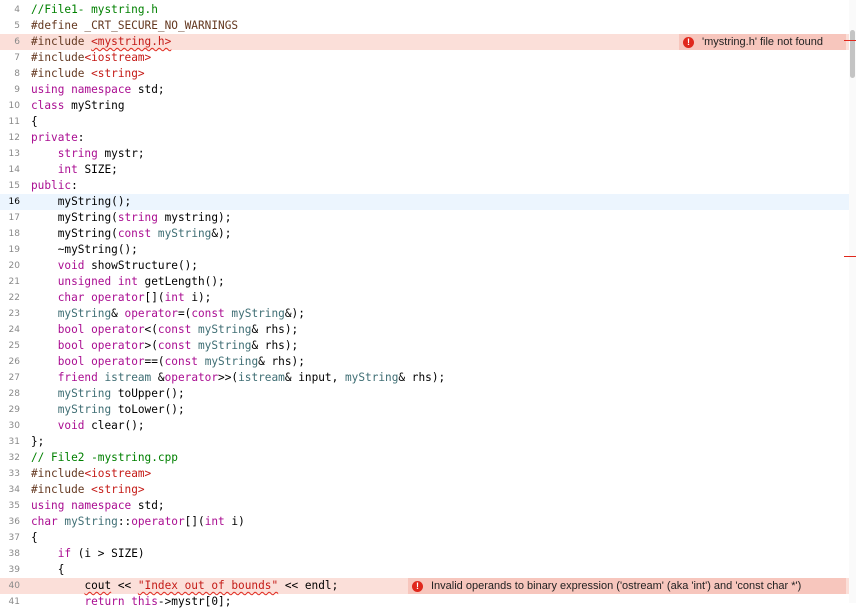  I want to click on code-text: unsigned int getLength();, so click(128, 282).